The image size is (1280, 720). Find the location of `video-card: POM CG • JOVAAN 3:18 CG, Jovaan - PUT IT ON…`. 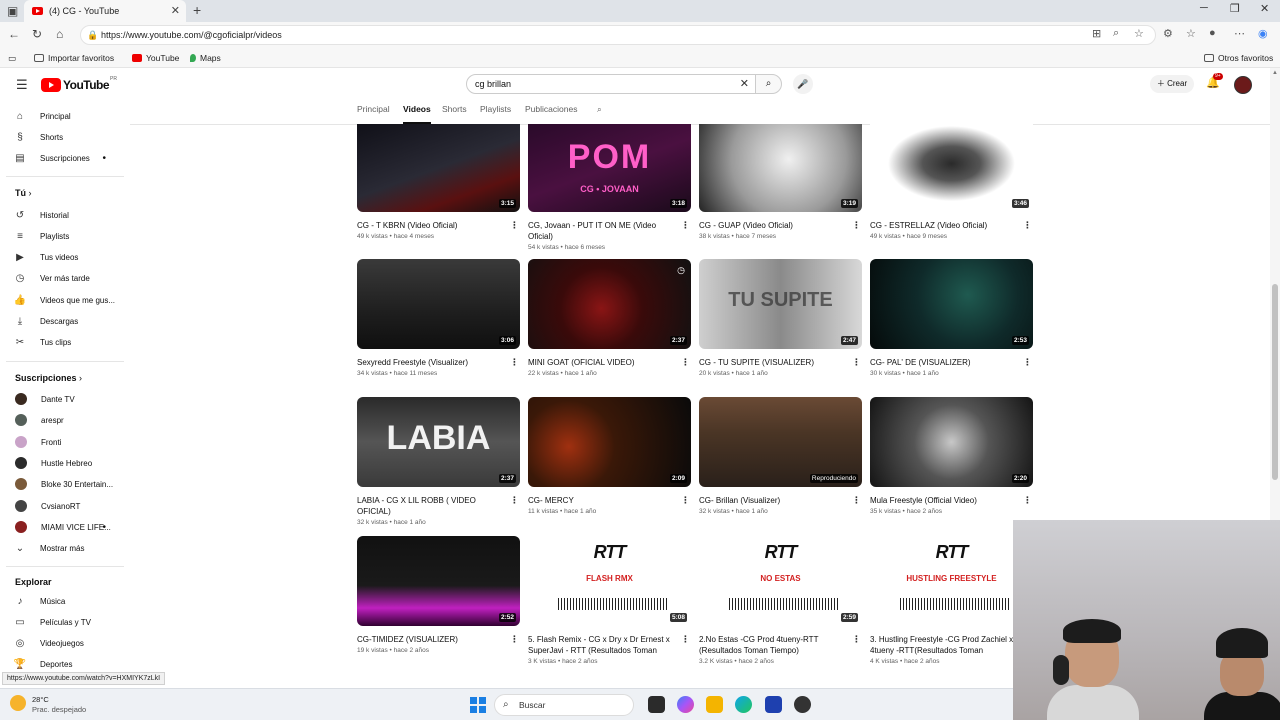

video-card: POM CG • JOVAAN 3:18 CG, Jovaan - PUT IT ON… is located at coordinates (610, 187).